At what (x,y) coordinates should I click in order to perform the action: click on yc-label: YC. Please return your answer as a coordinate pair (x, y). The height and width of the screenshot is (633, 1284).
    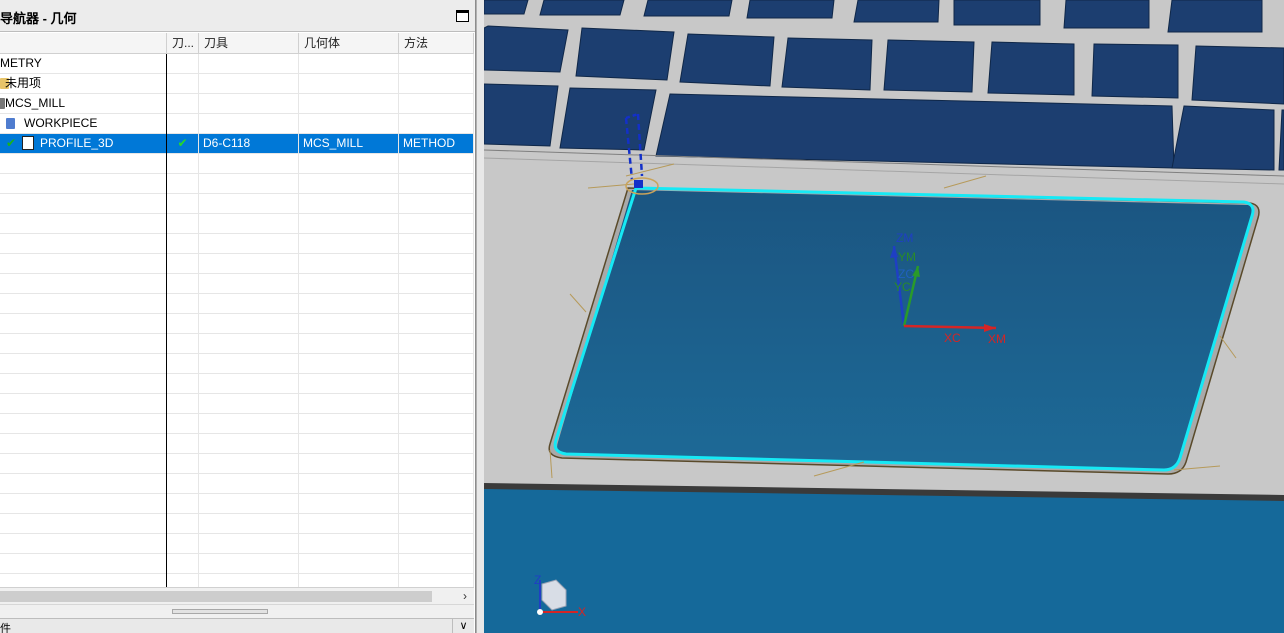
    Looking at the image, I should click on (902, 287).